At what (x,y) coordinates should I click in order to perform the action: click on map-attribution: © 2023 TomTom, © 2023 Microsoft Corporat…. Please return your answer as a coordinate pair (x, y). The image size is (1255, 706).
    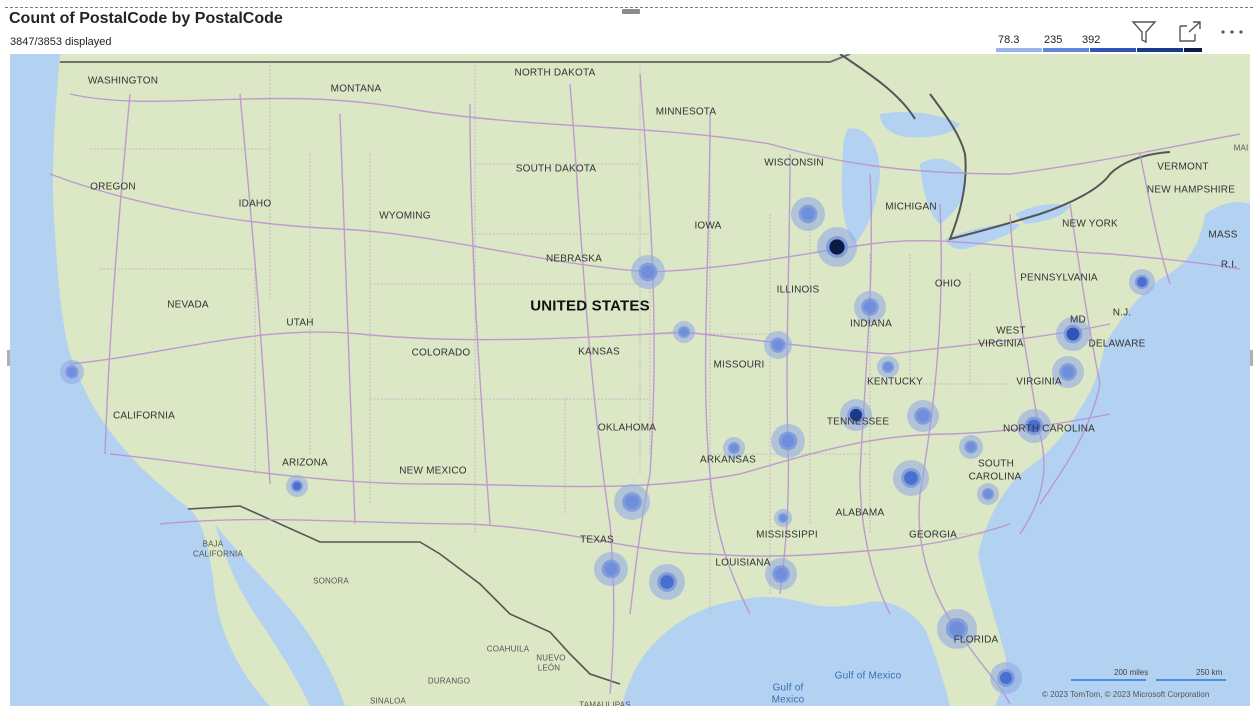
    Looking at the image, I should click on (1126, 694).